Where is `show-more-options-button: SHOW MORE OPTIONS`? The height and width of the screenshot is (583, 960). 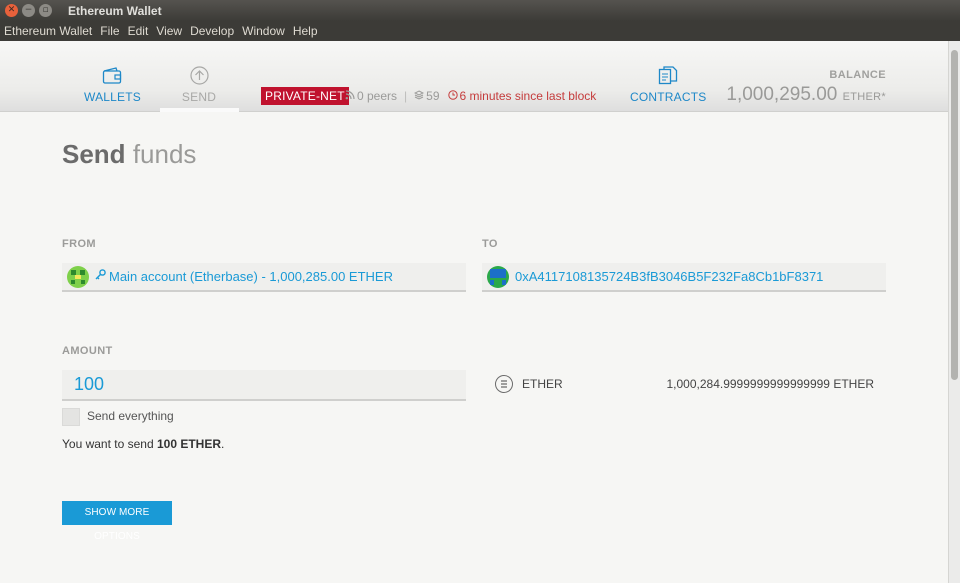
show-more-options-button: SHOW MORE OPTIONS is located at coordinates (117, 521).